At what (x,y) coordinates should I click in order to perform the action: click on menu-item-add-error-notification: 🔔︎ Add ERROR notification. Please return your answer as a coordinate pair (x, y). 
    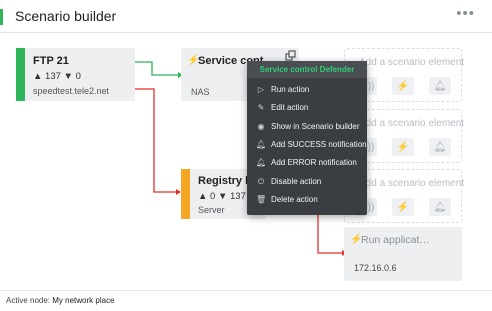
    Looking at the image, I should click on (307, 164).